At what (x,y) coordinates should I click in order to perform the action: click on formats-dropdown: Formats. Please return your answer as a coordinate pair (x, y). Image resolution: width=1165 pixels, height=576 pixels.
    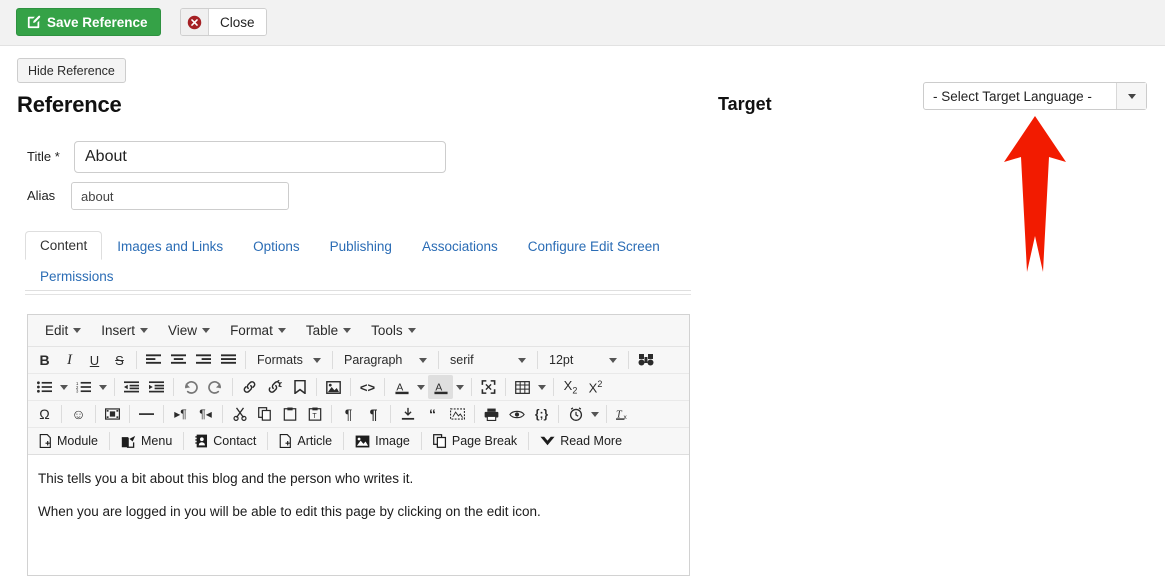
    Looking at the image, I should click on (289, 360).